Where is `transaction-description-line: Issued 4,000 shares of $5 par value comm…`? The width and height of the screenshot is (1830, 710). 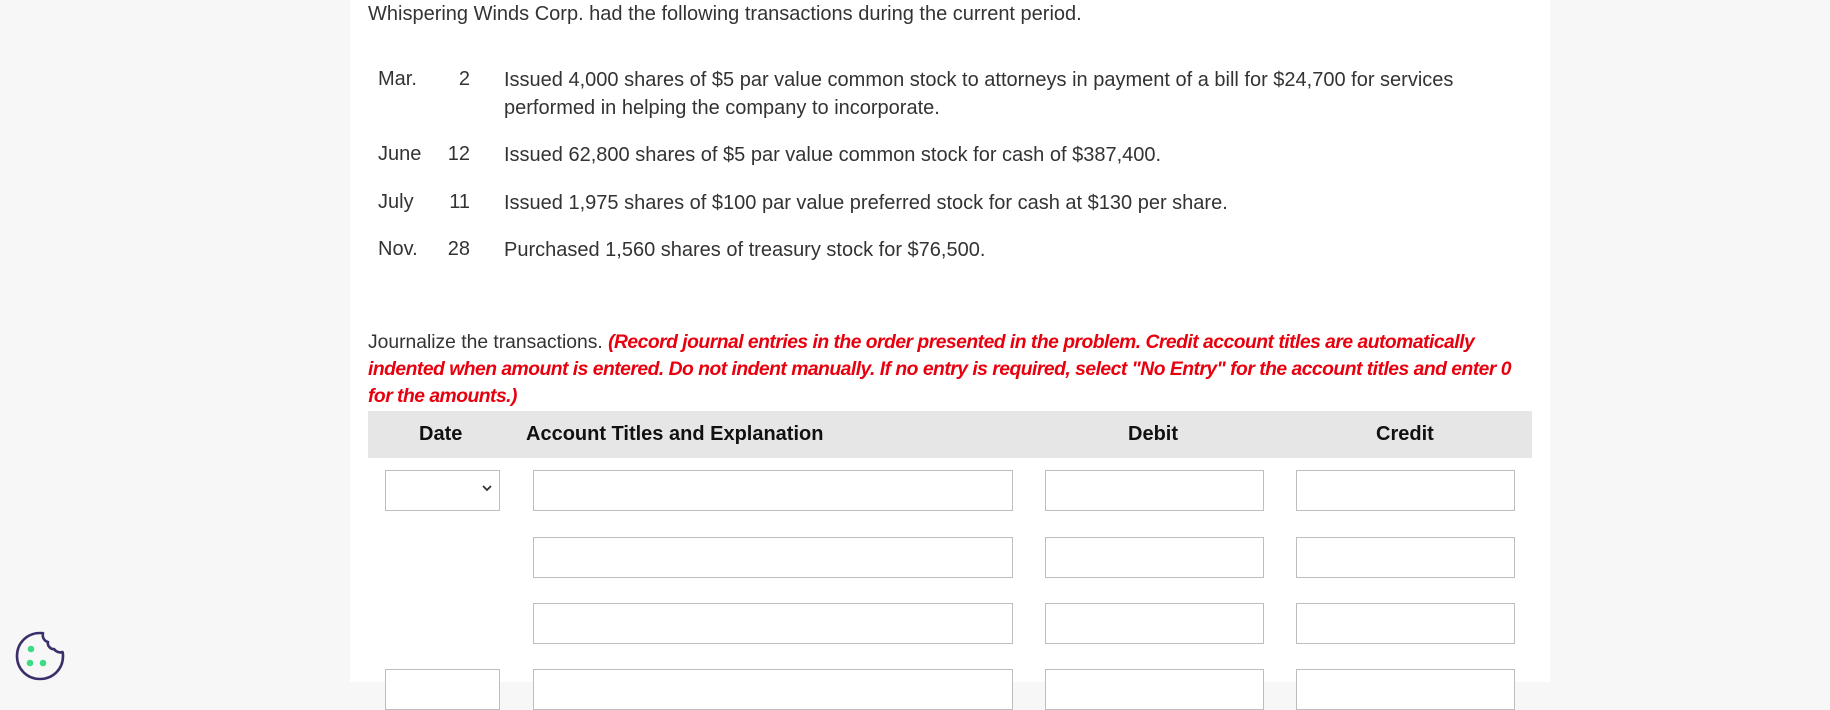 transaction-description-line: Issued 4,000 shares of $5 par value comm… is located at coordinates (979, 80).